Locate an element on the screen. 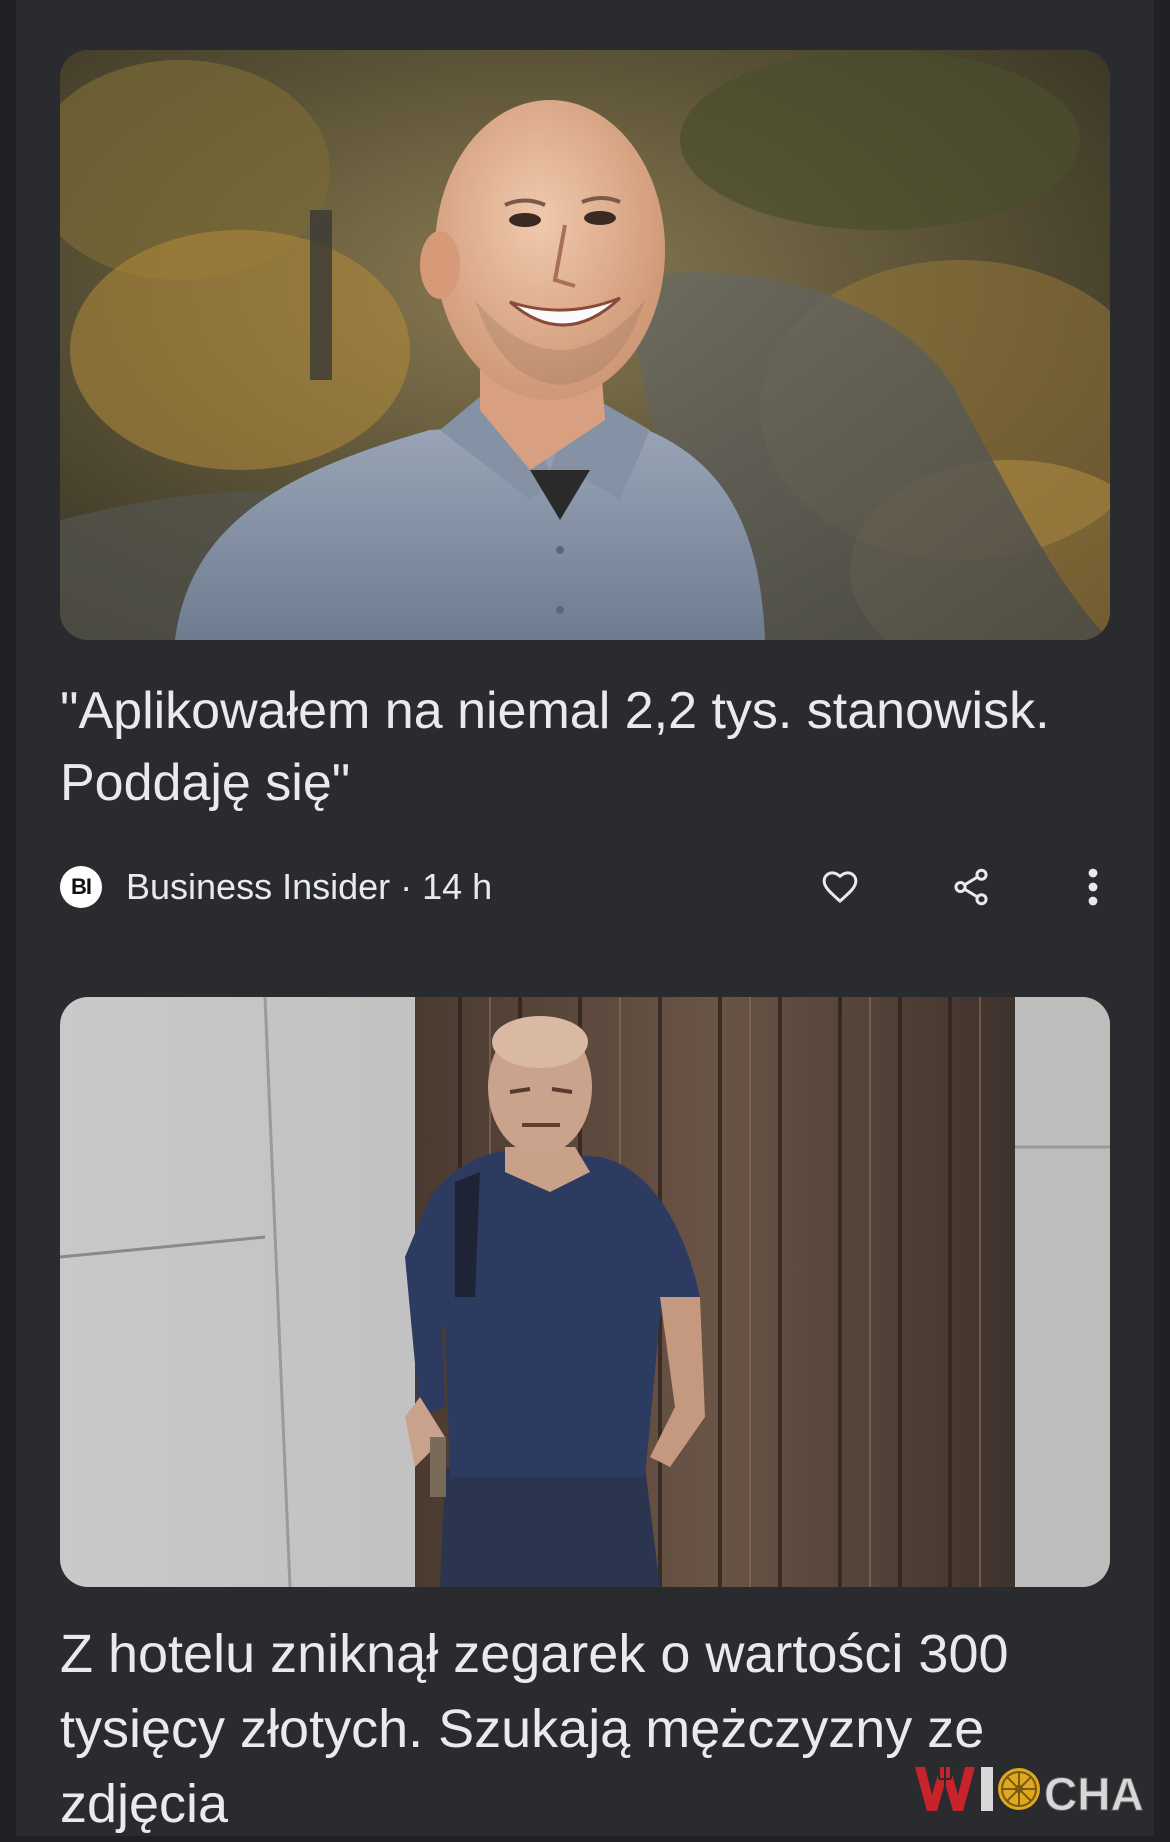 The width and height of the screenshot is (1170, 1842). wiocha-logo-icon: CHA is located at coordinates (1029, 1794).